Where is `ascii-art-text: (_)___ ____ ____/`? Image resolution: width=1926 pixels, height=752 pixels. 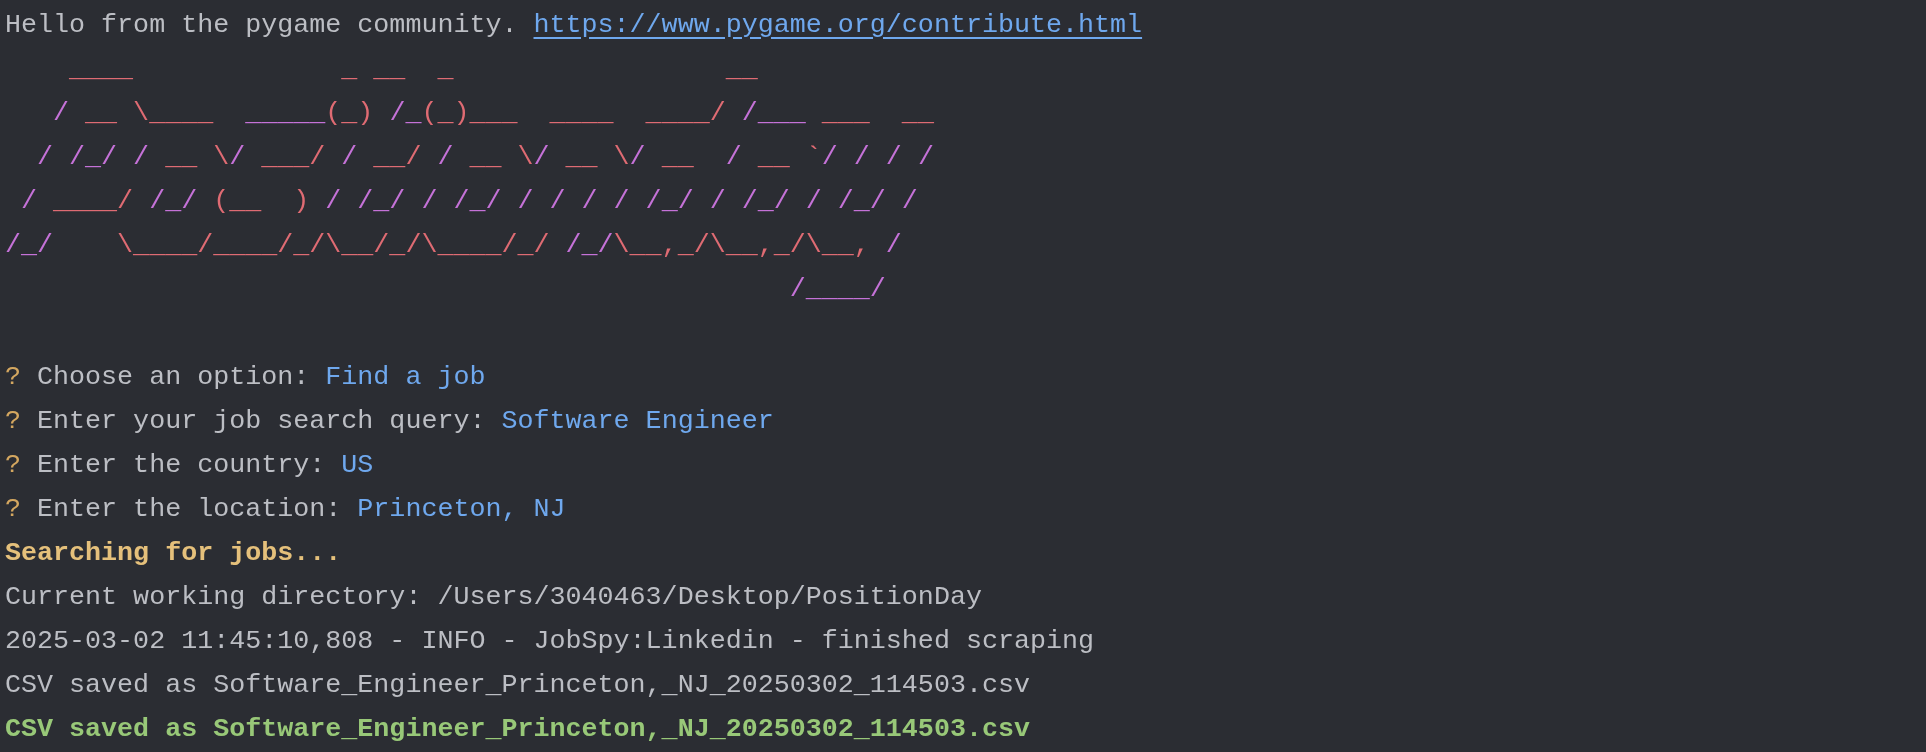
ascii-art-text: (_)___ ____ ____/ is located at coordinates (574, 113).